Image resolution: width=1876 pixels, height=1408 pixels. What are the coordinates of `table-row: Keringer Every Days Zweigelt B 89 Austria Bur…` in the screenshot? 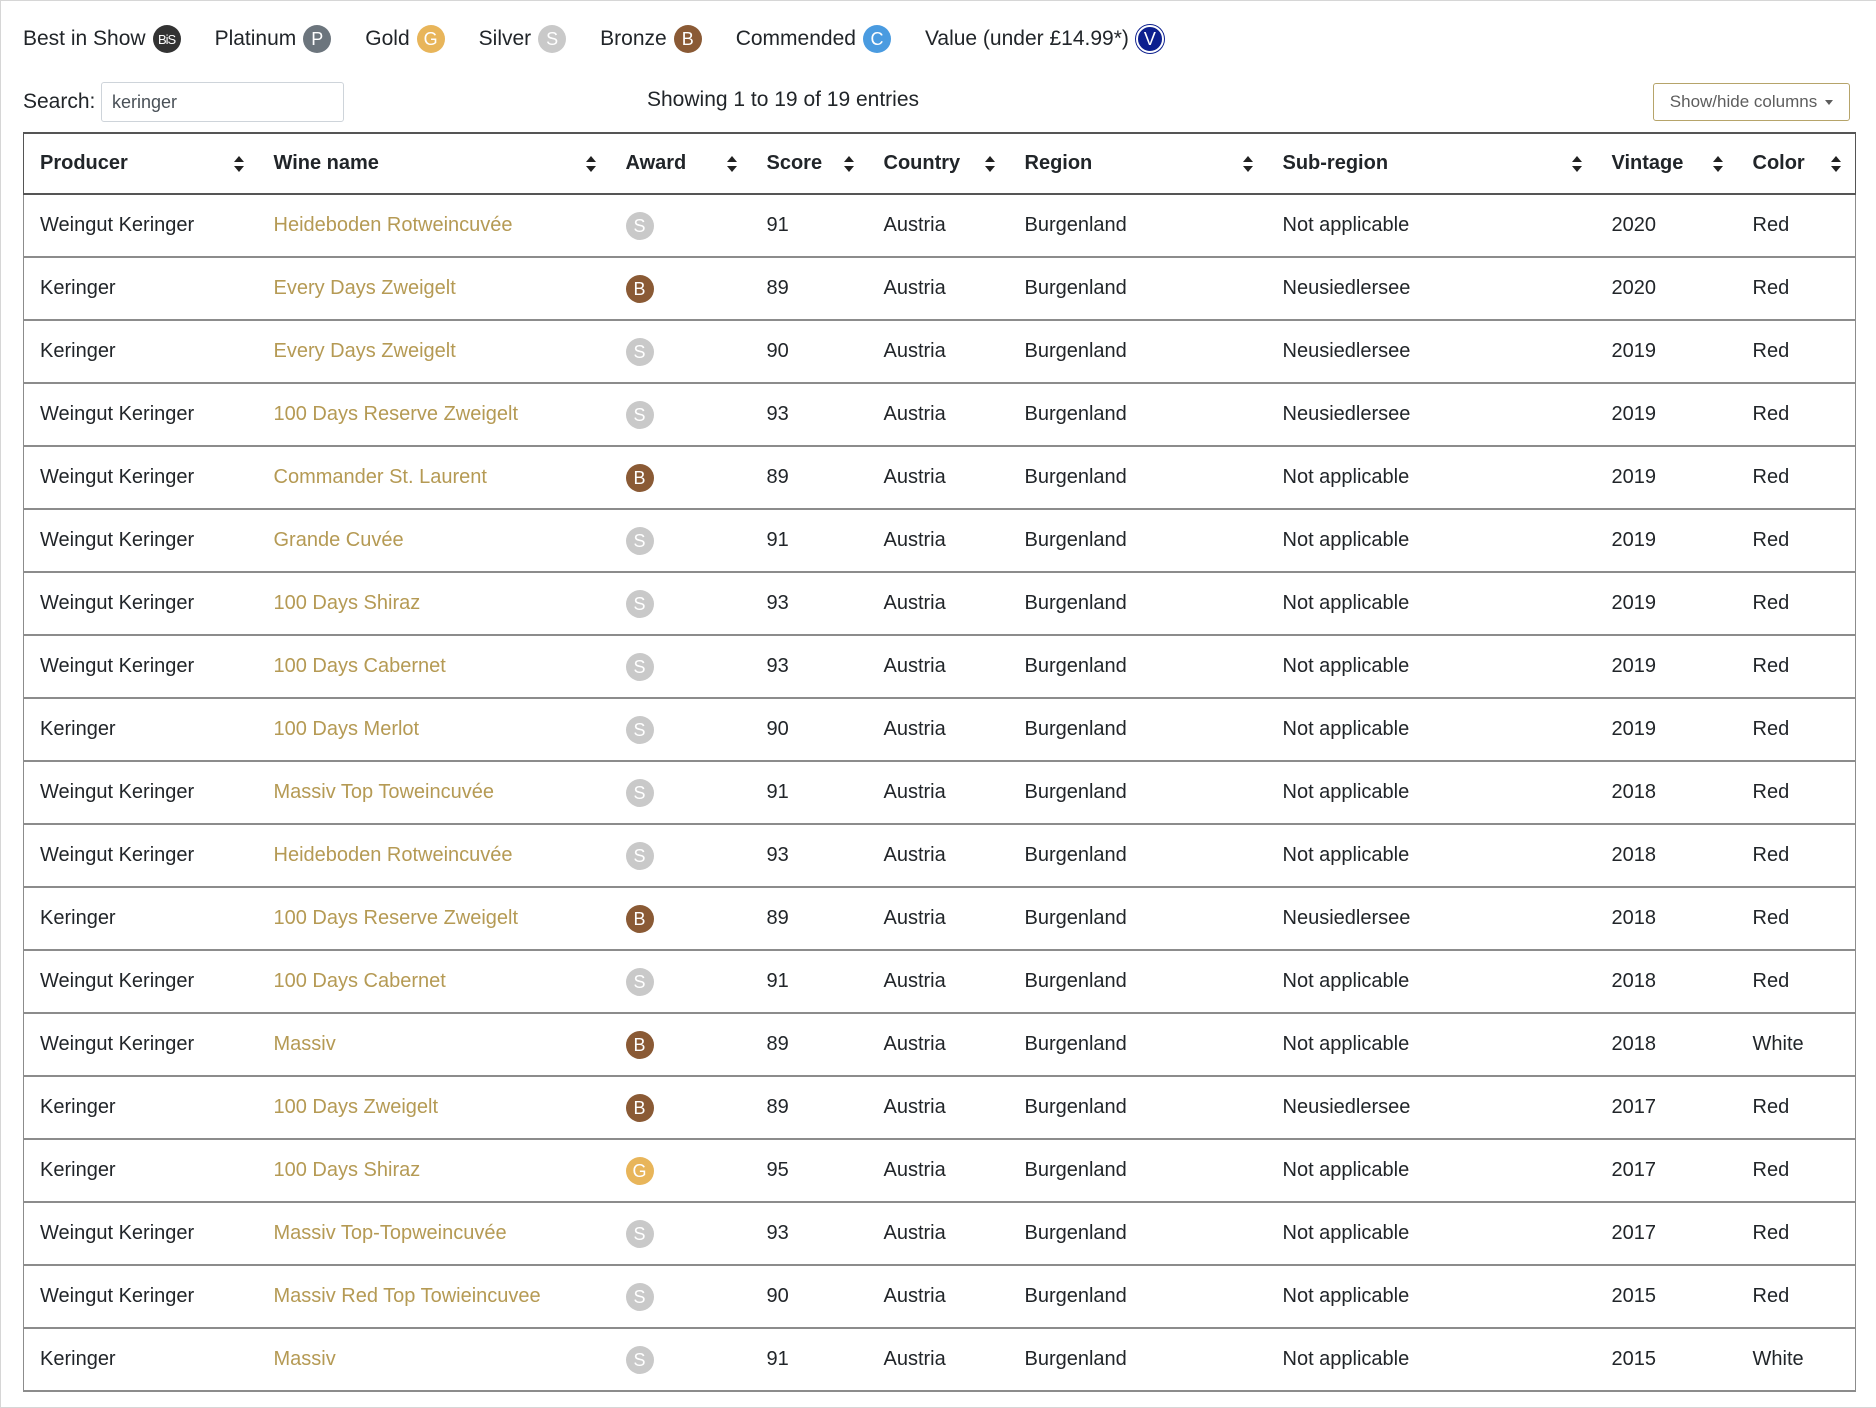 It's located at (939, 289).